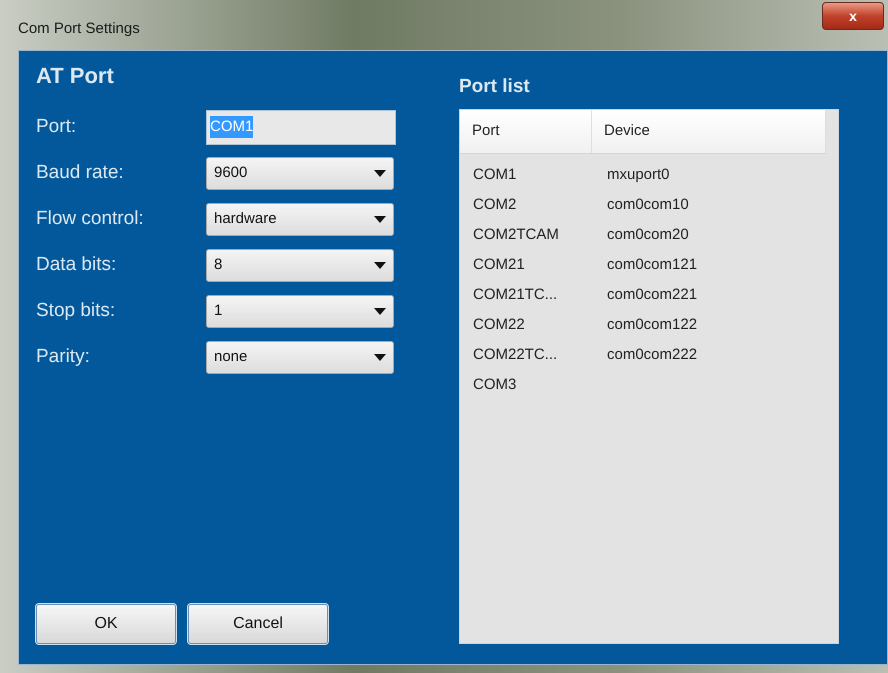  I want to click on table-cell-text: COM1, so click(495, 174).